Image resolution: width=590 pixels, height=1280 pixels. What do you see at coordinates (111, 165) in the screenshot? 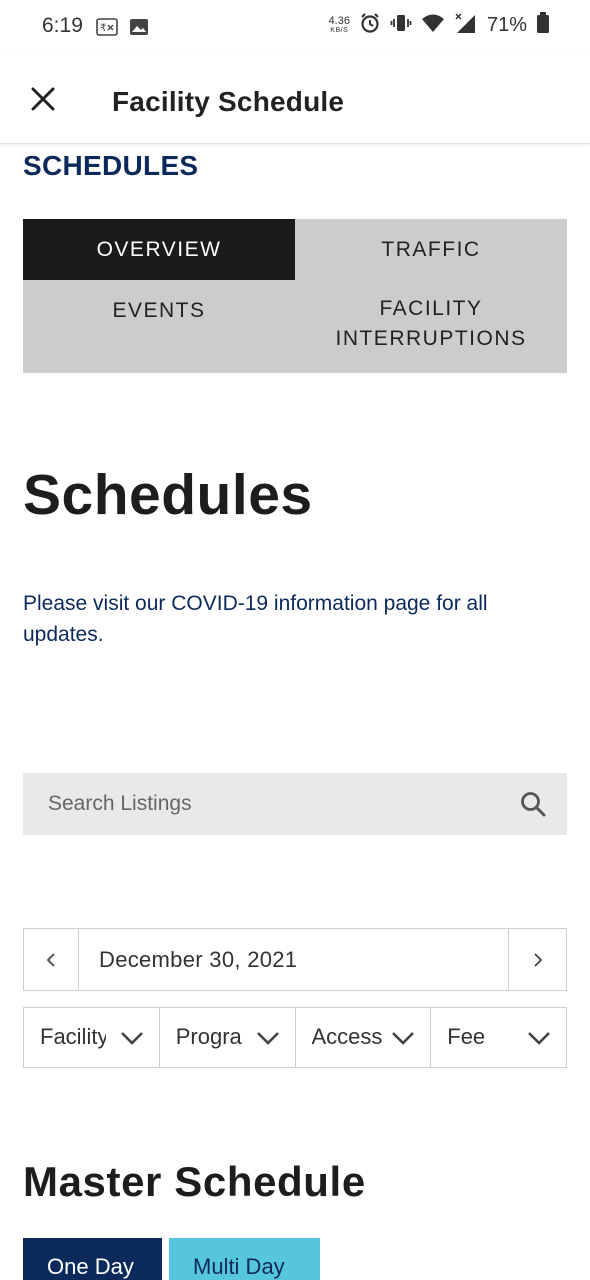
I see `section-heading: SCHEDULES` at bounding box center [111, 165].